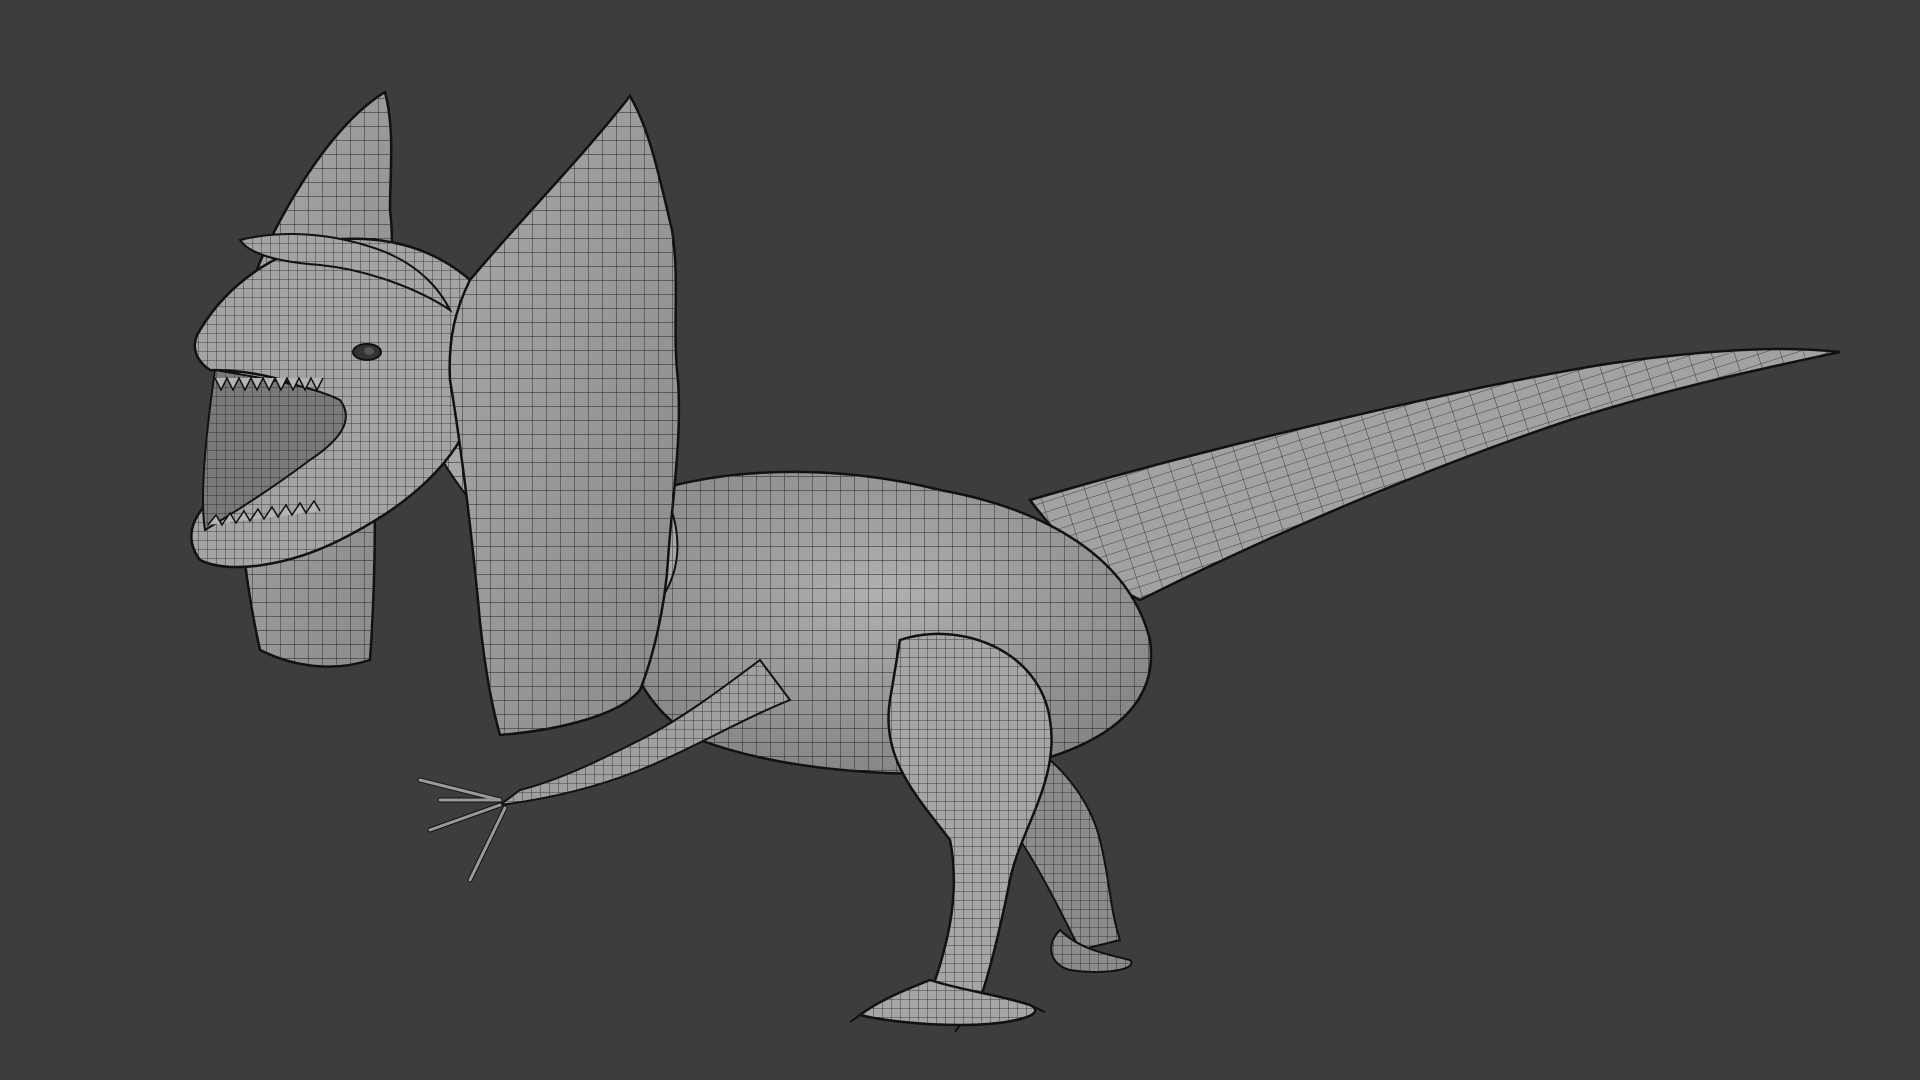 The width and height of the screenshot is (1920, 1080). Describe the element at coordinates (367, 352) in the screenshot. I see `eye` at that location.